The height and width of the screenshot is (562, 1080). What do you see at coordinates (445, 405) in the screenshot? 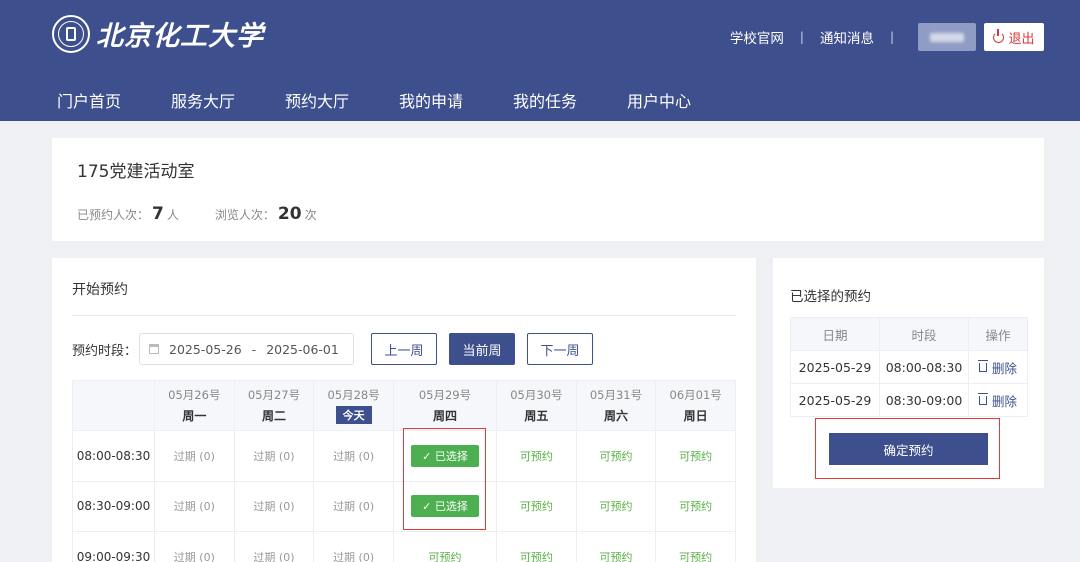
I see `day-header: 05月29号 周四` at bounding box center [445, 405].